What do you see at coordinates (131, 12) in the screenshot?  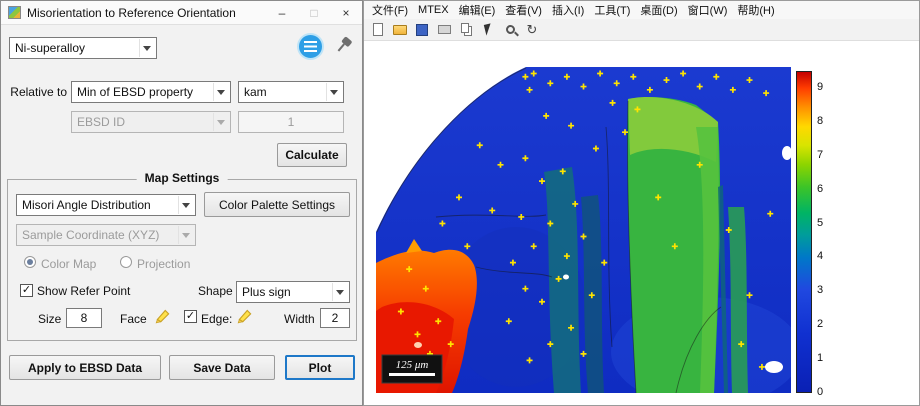 I see `dialog-title: Misorientation to Reference Orientation` at bounding box center [131, 12].